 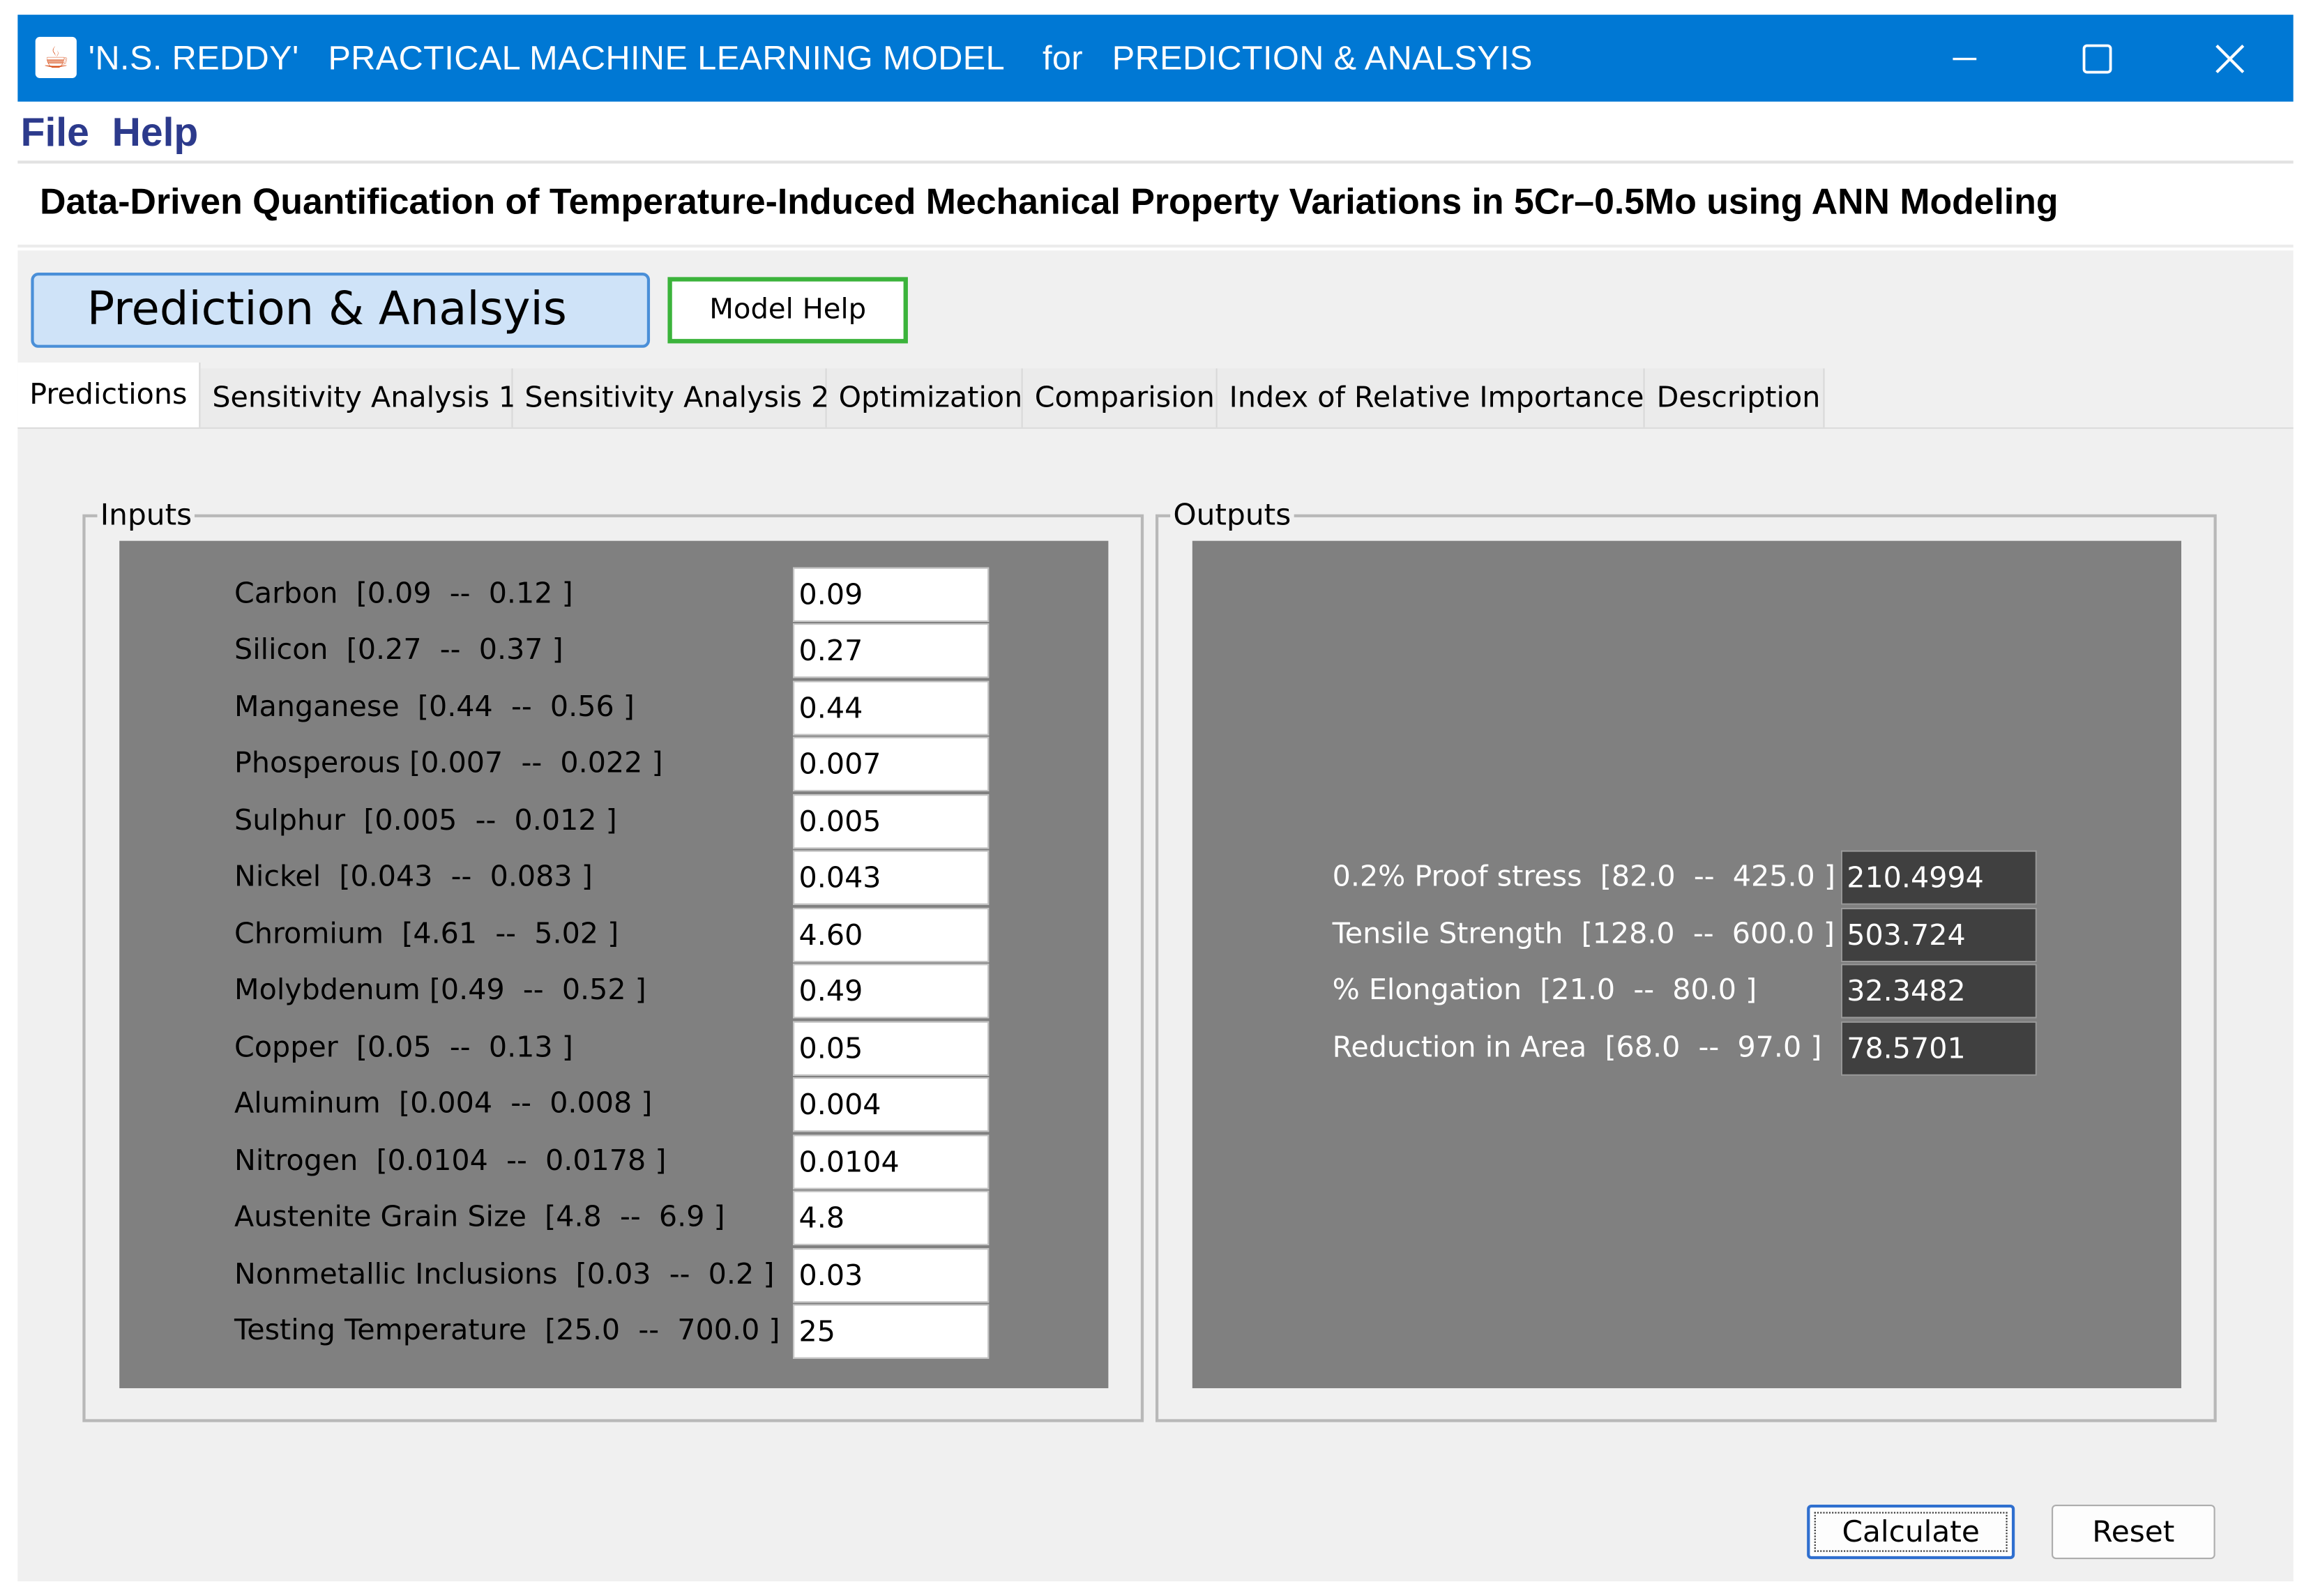 I want to click on input-testing-temperature, so click(x=891, y=1331).